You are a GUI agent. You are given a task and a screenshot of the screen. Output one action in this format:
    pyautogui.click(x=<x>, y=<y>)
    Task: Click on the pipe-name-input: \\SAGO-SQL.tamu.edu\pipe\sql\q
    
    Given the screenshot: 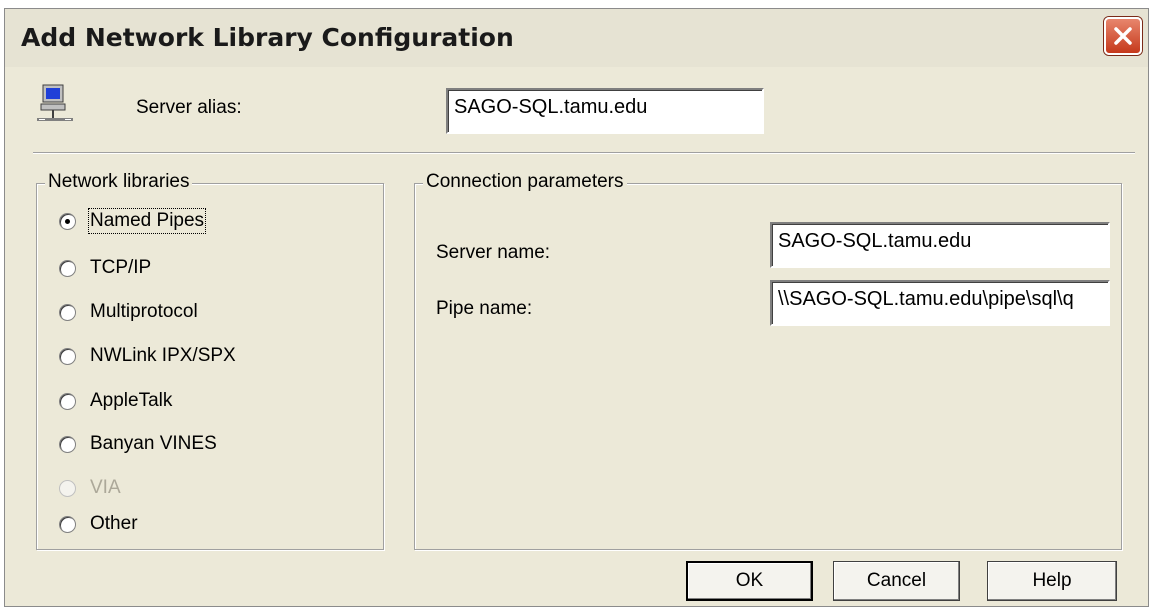 What is the action you would take?
    pyautogui.click(x=940, y=303)
    